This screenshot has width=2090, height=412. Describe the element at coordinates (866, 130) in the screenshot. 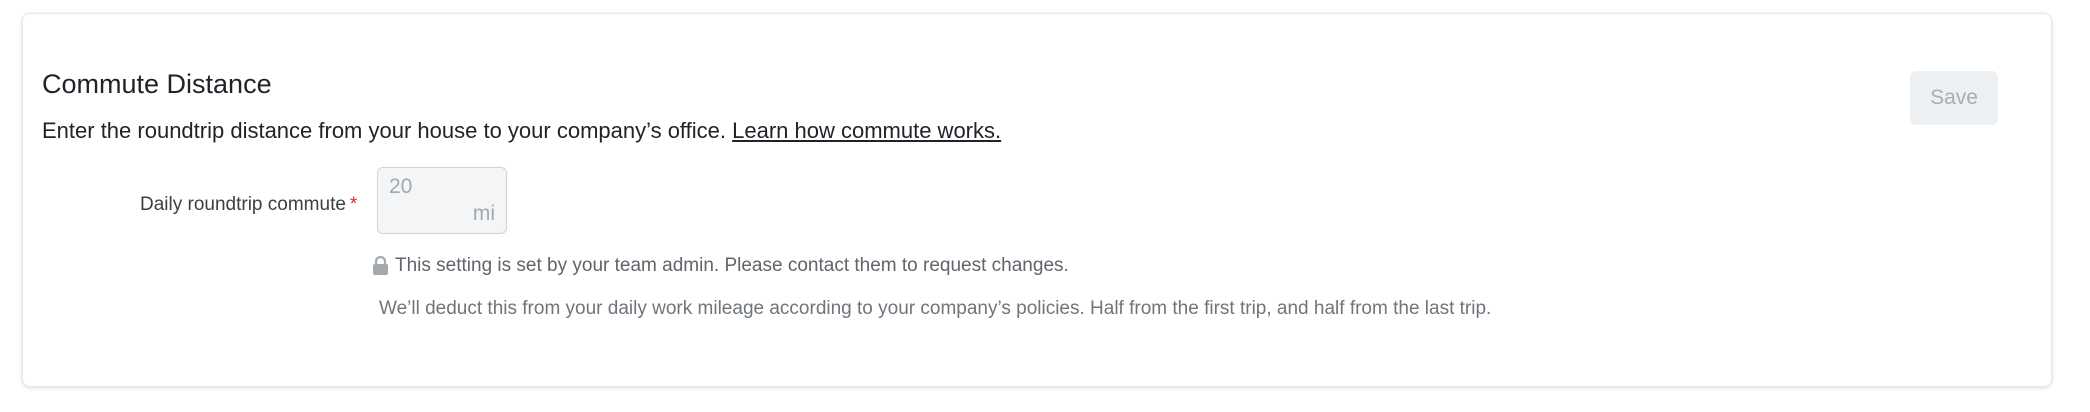

I see `learn-commute-link: Learn how commute works.` at that location.